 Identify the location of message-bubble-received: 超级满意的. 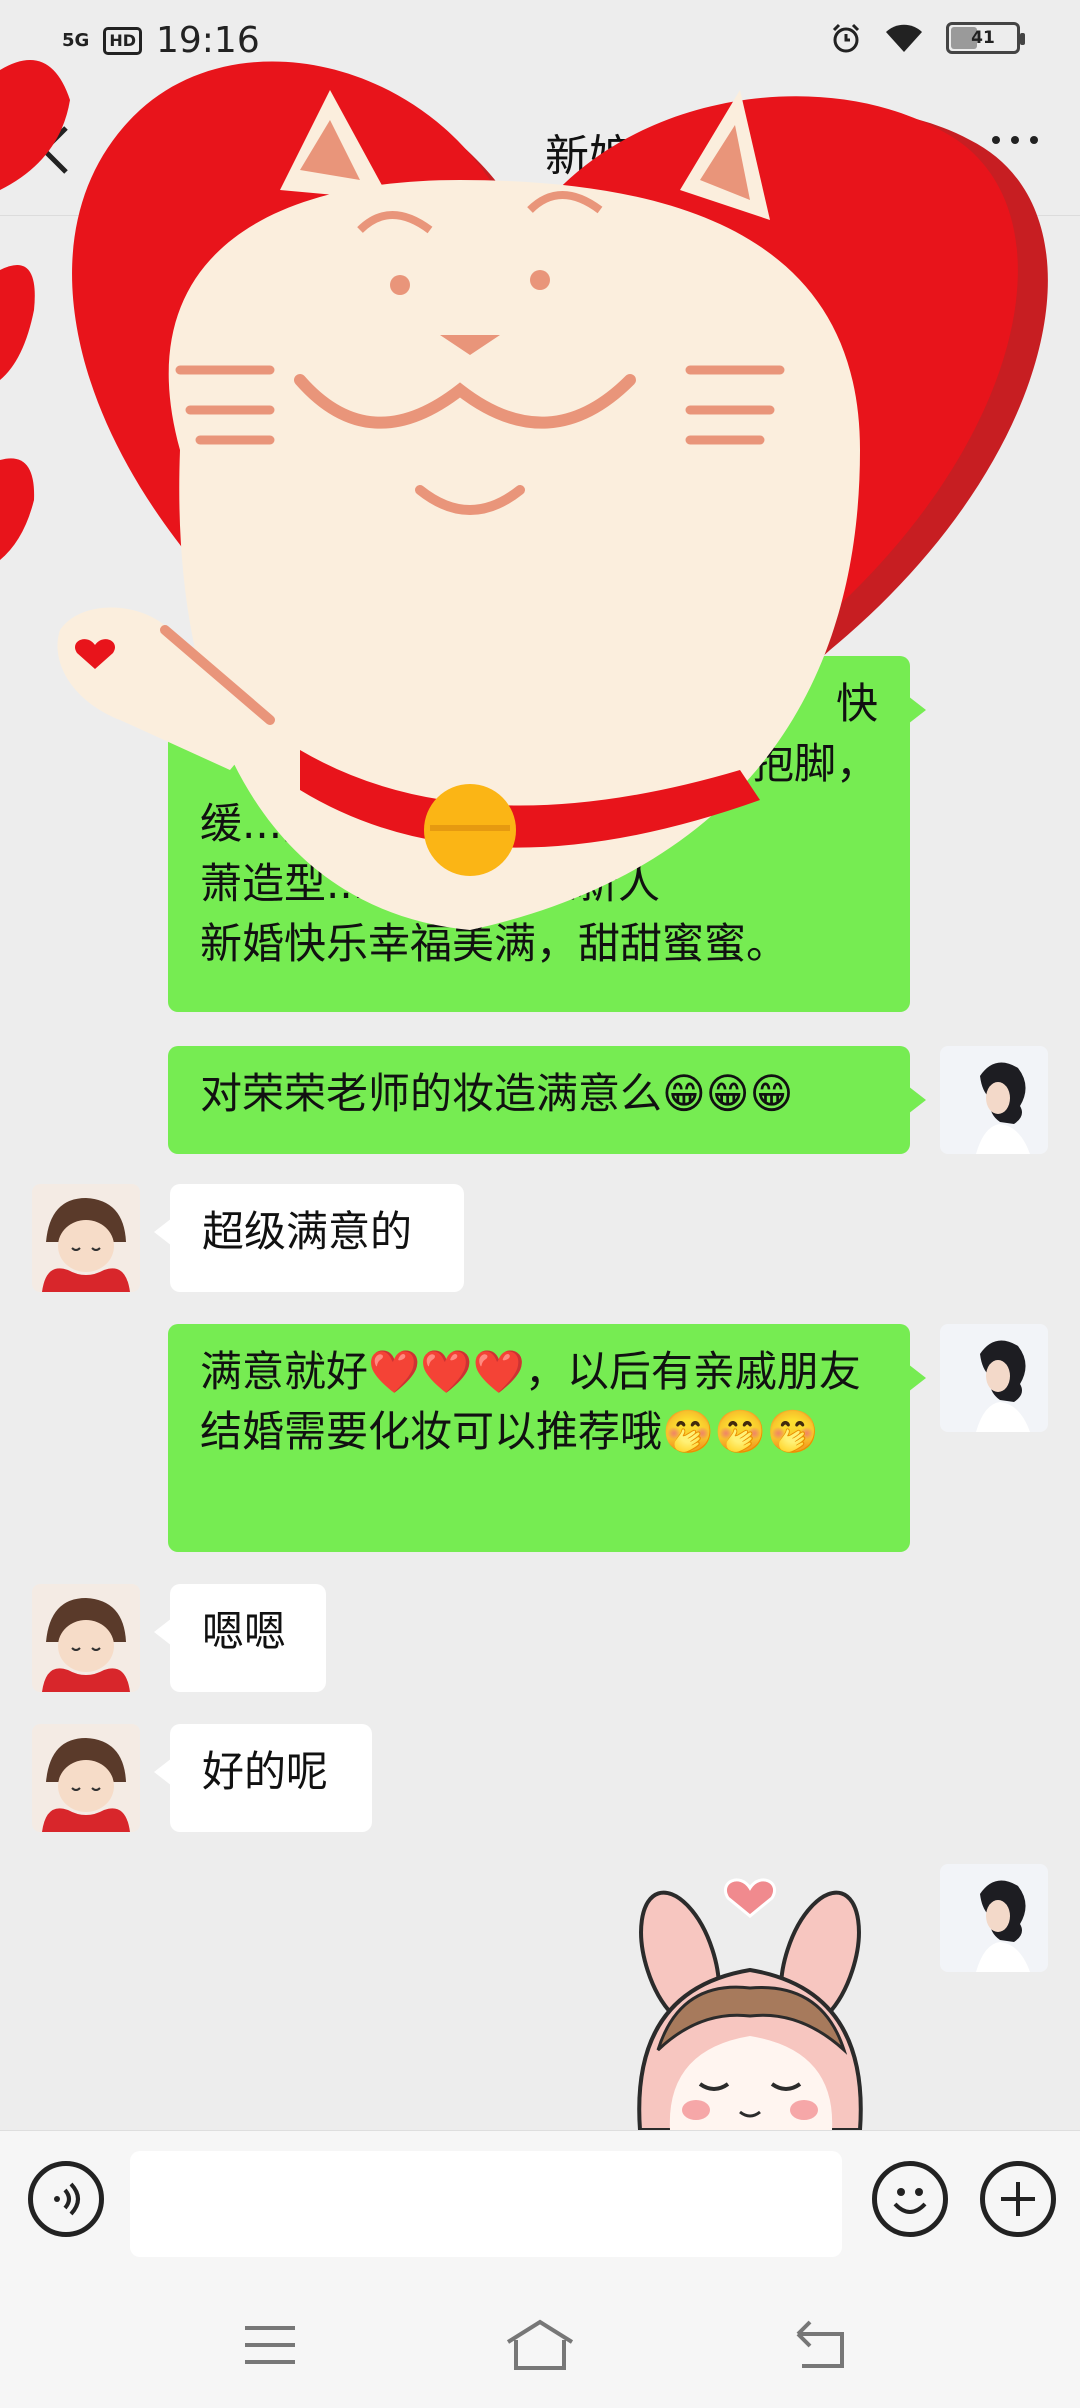
(309, 1238).